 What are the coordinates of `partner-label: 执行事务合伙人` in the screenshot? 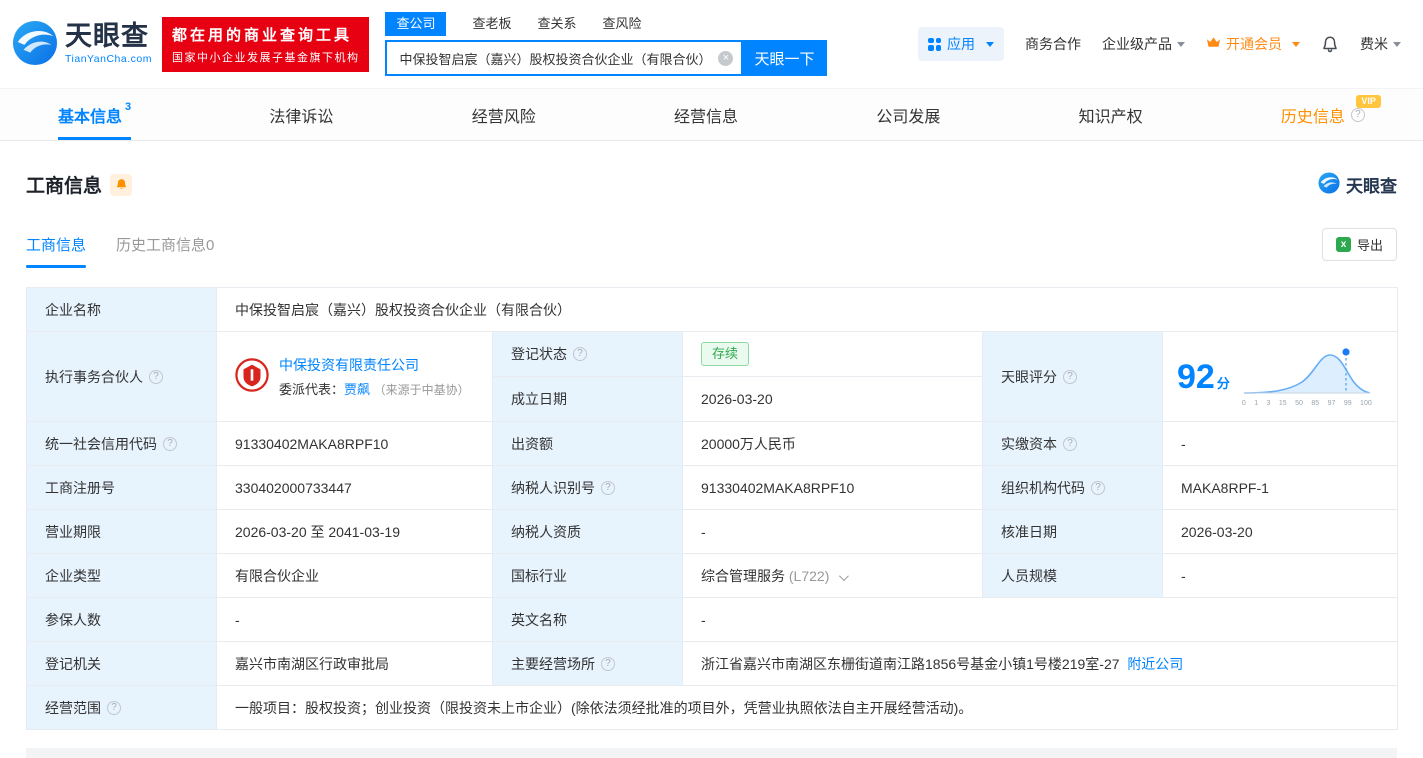 It's located at (121, 376).